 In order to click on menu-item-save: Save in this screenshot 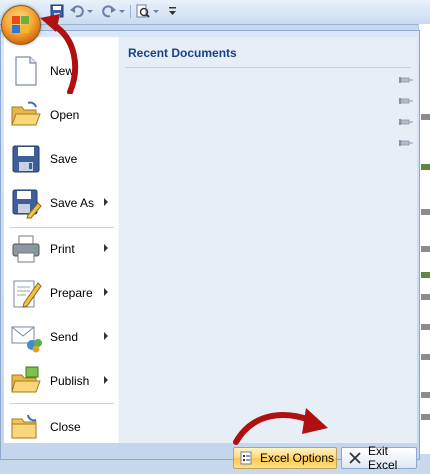, I will do `click(61, 159)`.